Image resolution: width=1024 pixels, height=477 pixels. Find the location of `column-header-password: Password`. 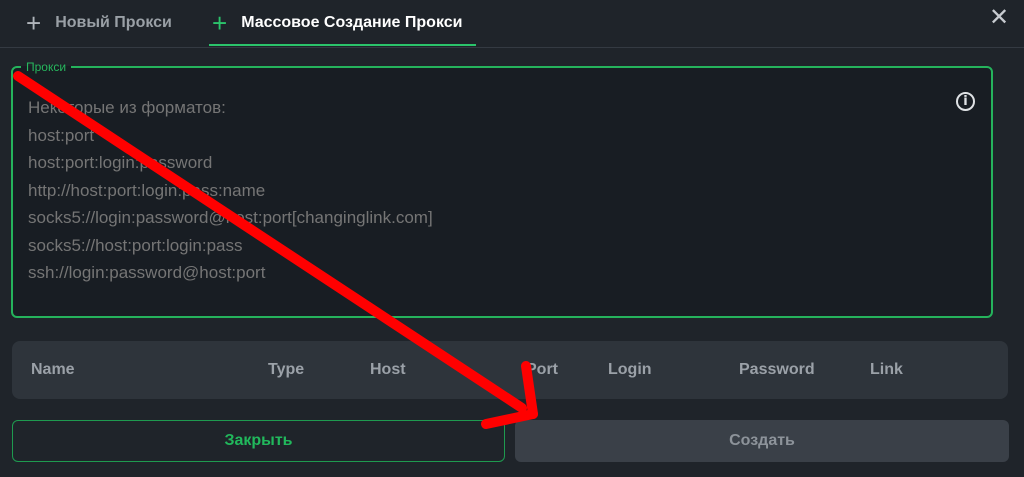

column-header-password: Password is located at coordinates (777, 369).